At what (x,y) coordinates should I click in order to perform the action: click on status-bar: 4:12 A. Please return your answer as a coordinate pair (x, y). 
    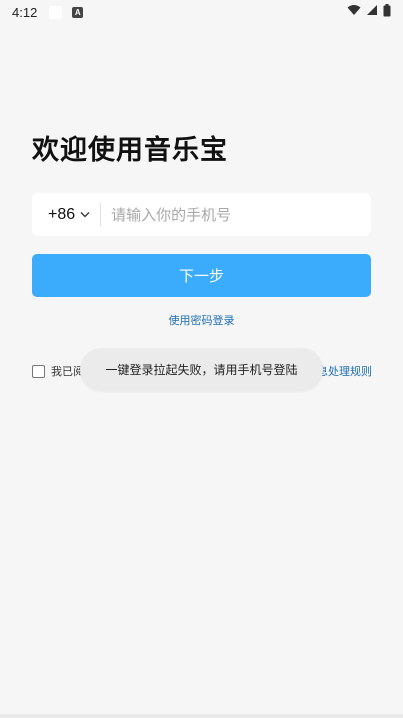
    Looking at the image, I should click on (201, 12).